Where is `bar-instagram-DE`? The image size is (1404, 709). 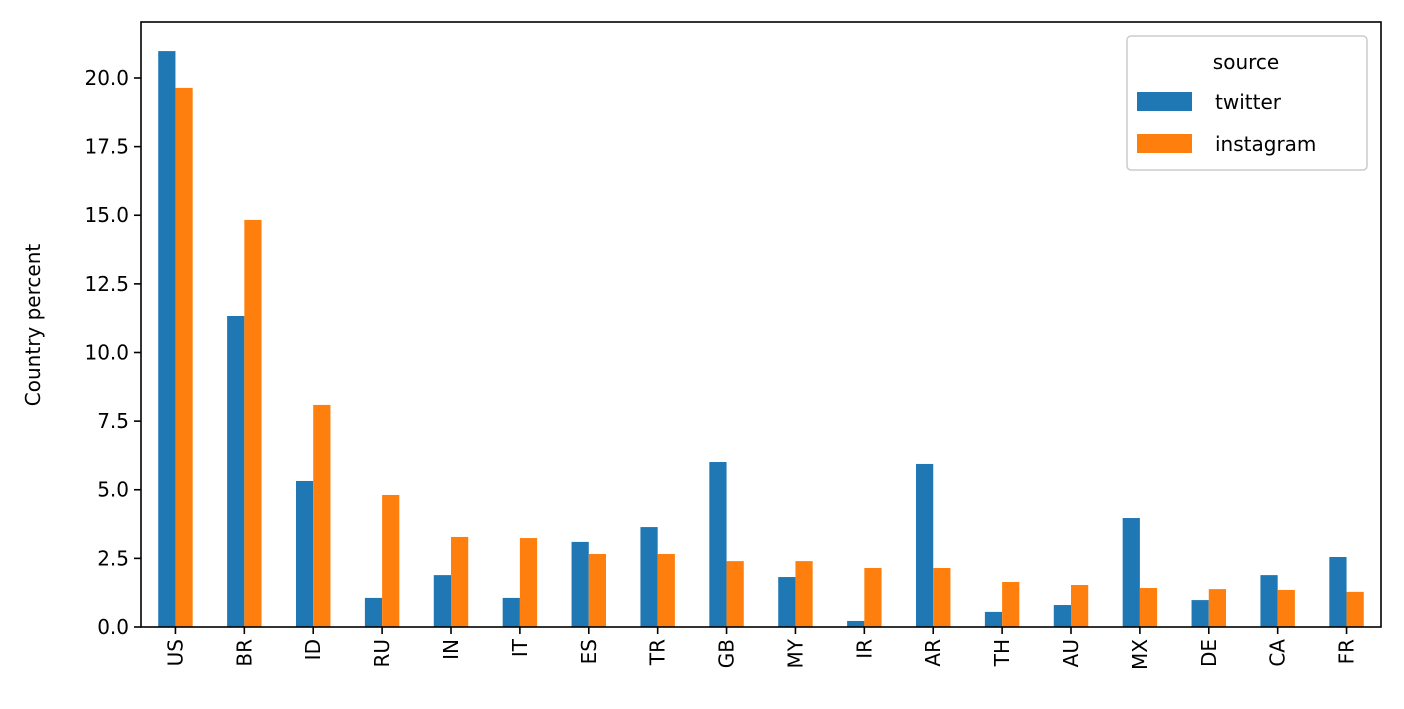 bar-instagram-DE is located at coordinates (1217, 608).